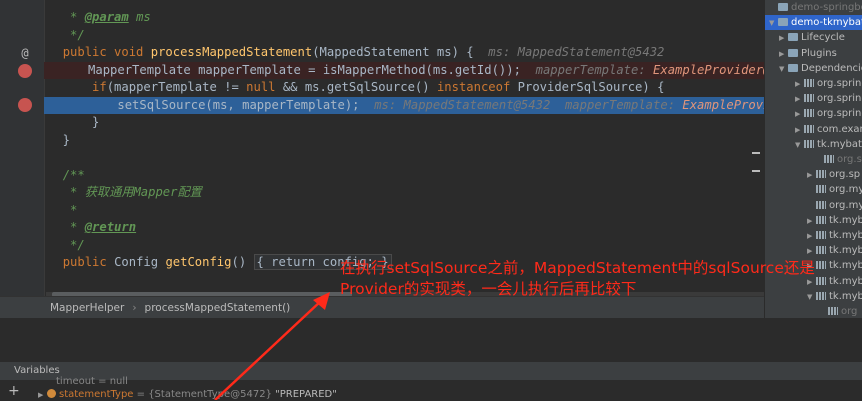 The width and height of the screenshot is (862, 401). Describe the element at coordinates (838, 159) in the screenshot. I see `tree-item: org.sp` at that location.